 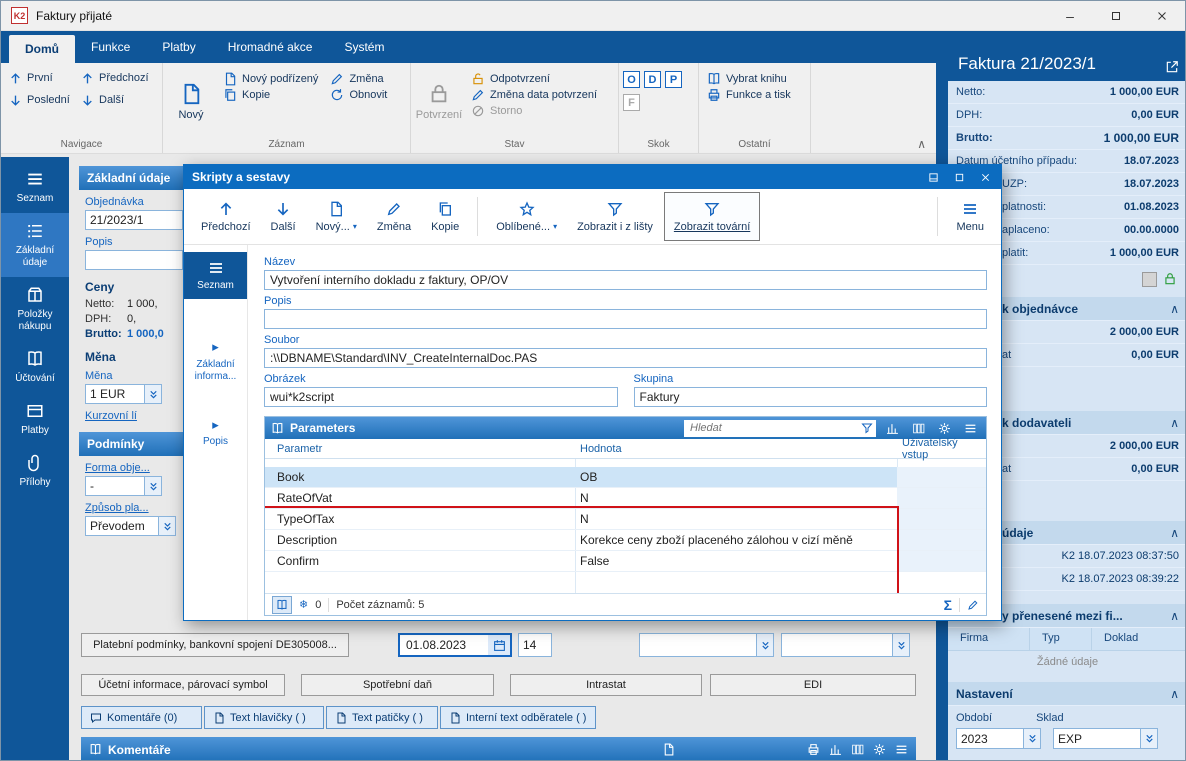 I want to click on dialog-menu-button: Menu, so click(x=970, y=216).